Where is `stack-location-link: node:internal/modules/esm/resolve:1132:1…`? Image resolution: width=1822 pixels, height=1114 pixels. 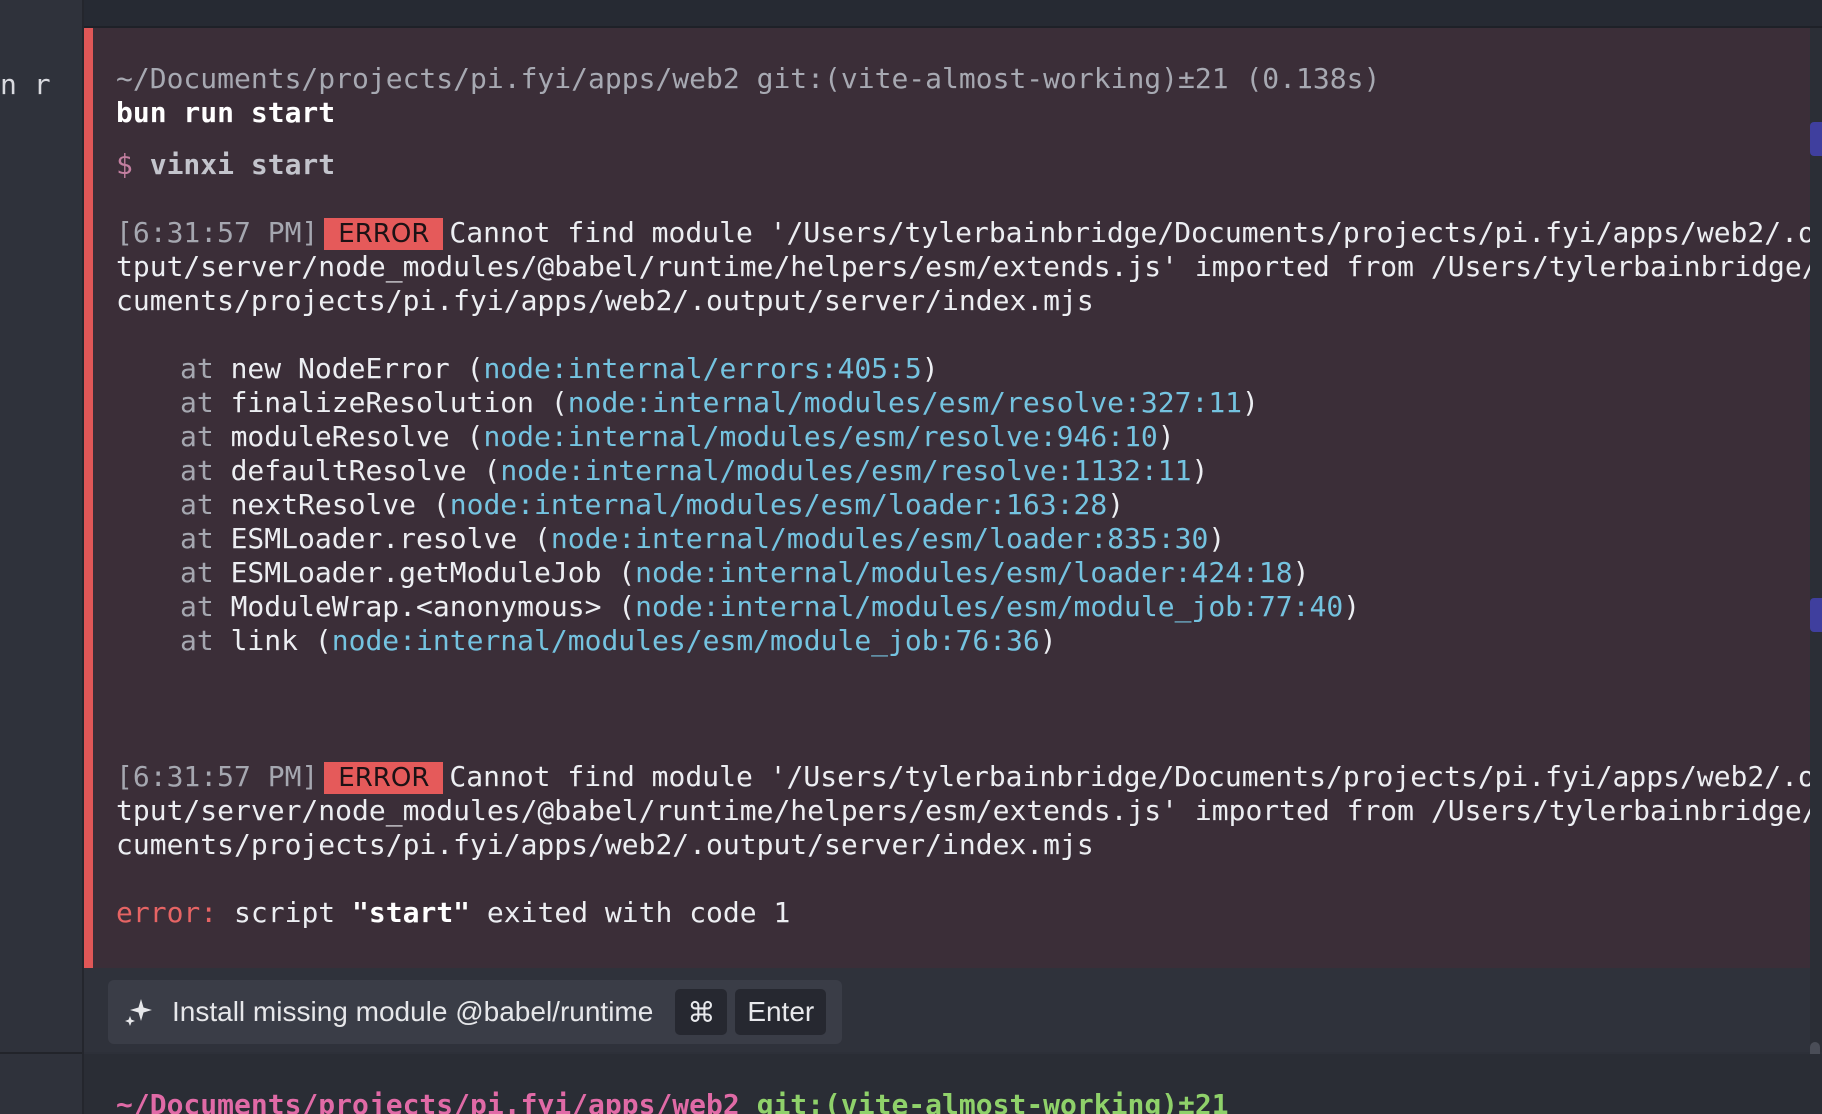
stack-location-link: node:internal/modules/esm/resolve:1132:1… is located at coordinates (845, 470).